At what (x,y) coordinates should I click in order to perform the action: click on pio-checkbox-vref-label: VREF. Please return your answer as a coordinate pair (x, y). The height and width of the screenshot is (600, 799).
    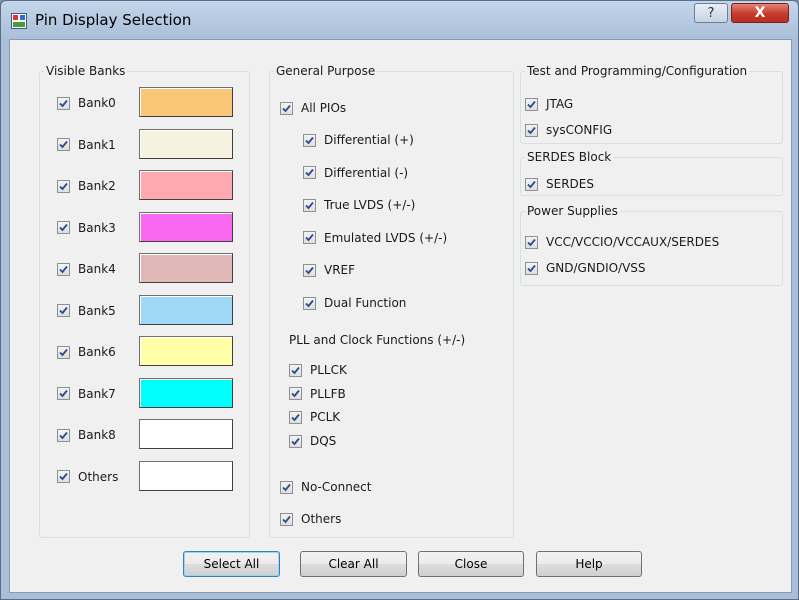
    Looking at the image, I should click on (340, 270).